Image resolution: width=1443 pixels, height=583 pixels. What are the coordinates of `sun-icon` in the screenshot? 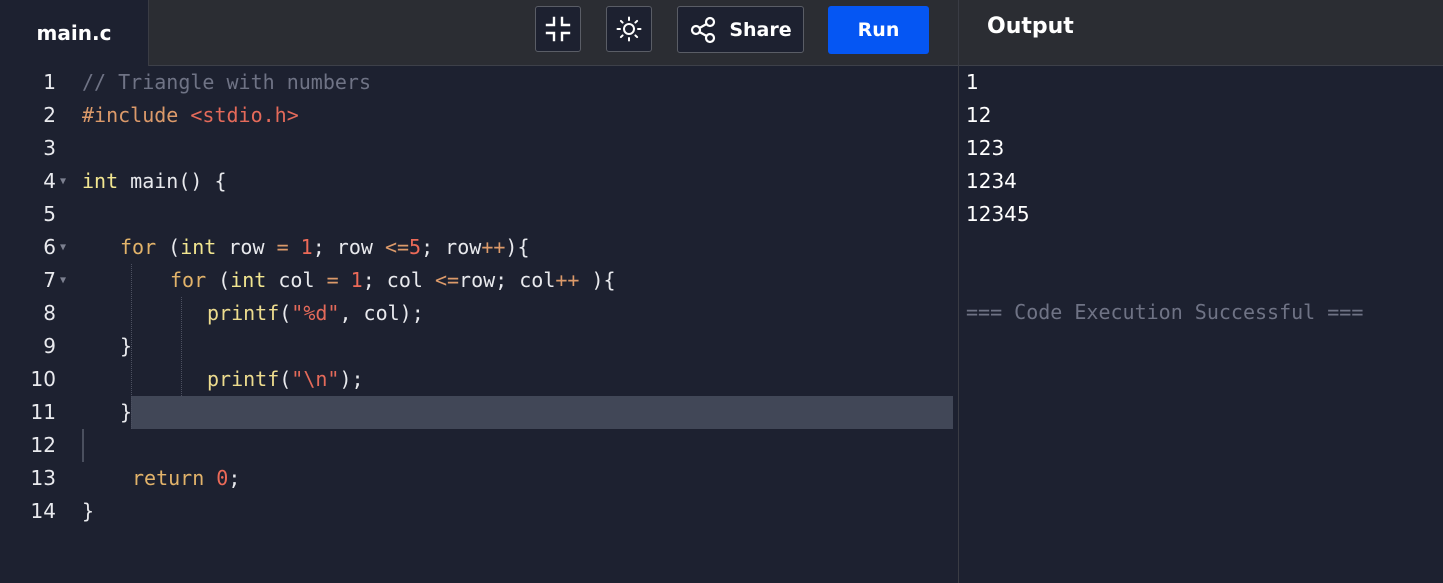 It's located at (629, 29).